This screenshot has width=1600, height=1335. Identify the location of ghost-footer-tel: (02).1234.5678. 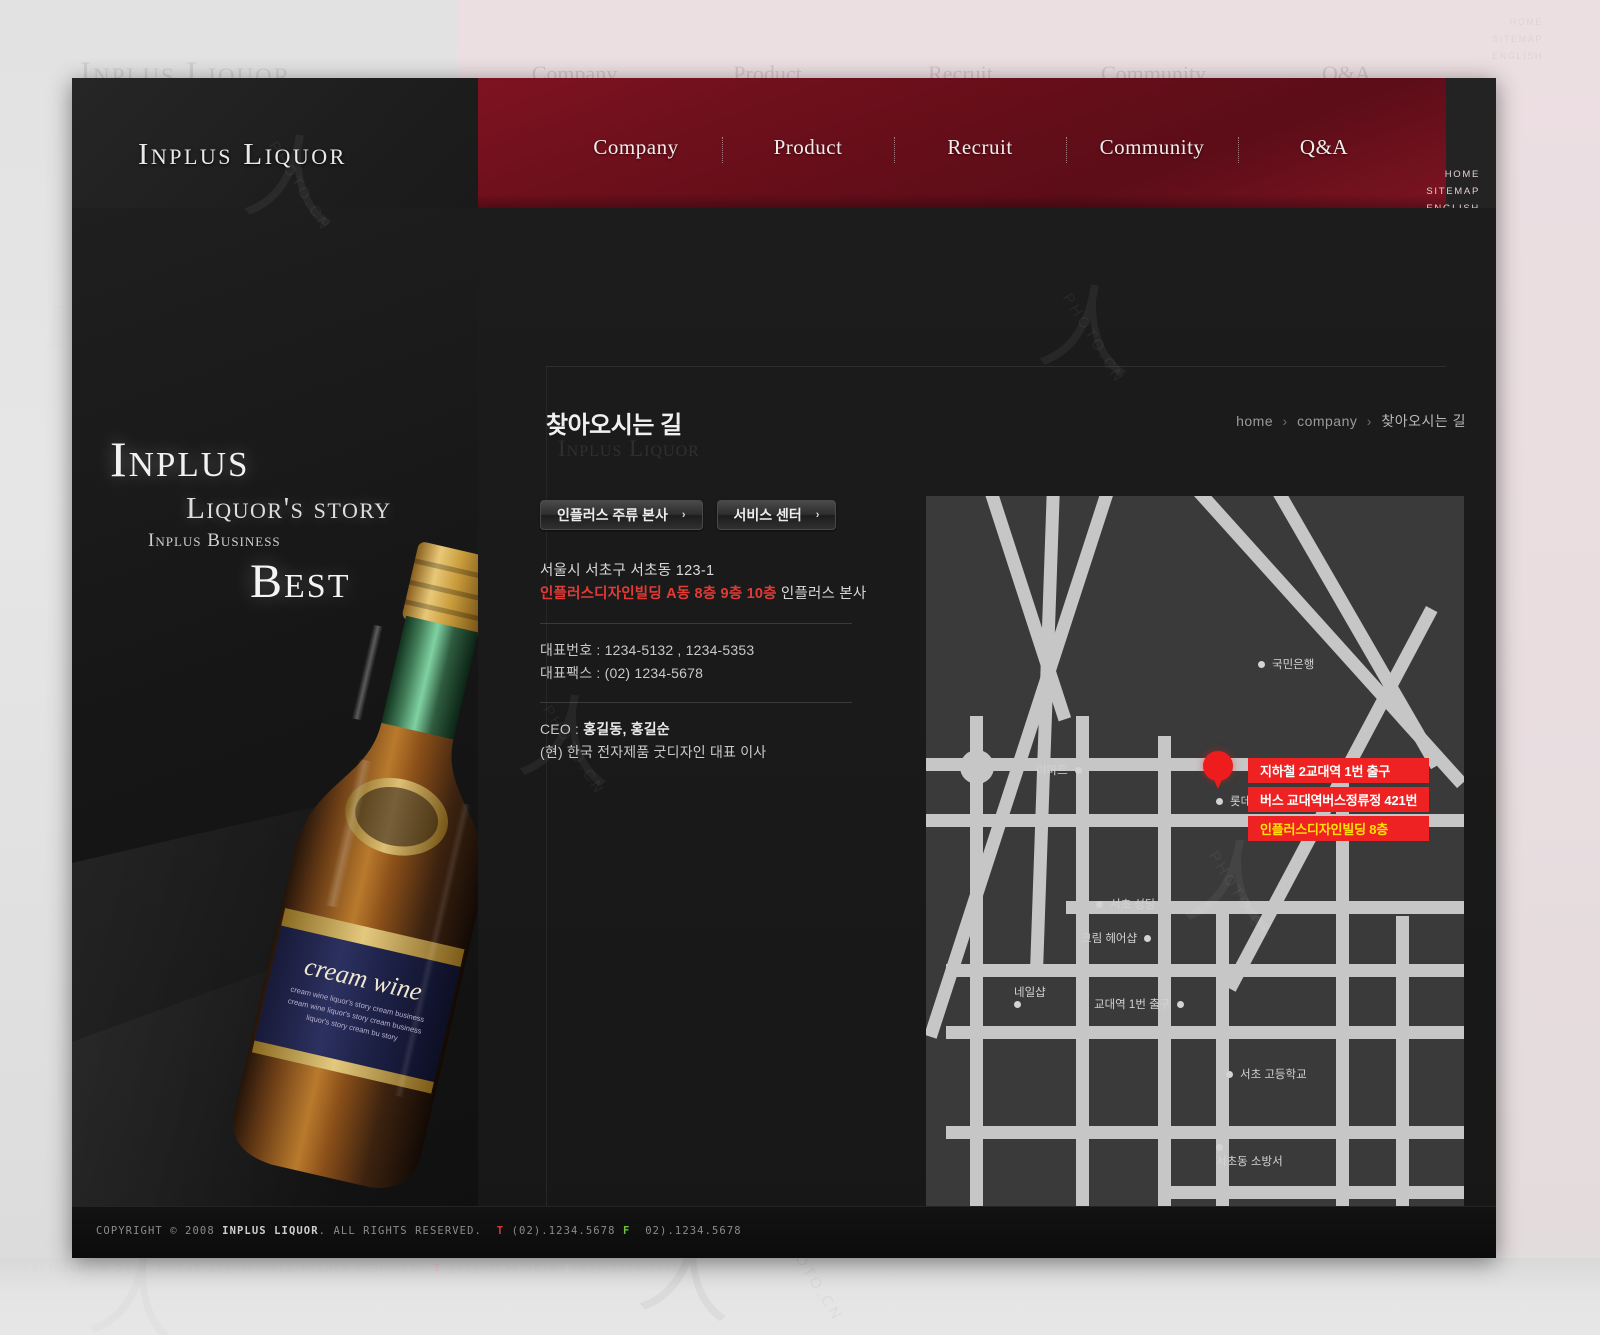
(502, 1268).